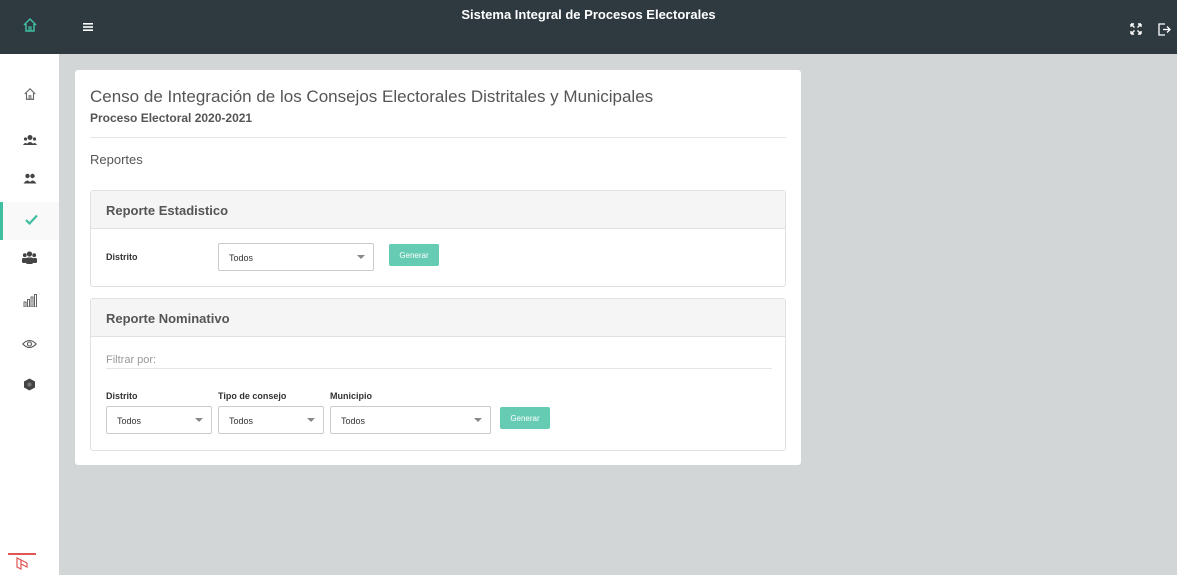  I want to click on sidebar-item-user-group, so click(29, 142).